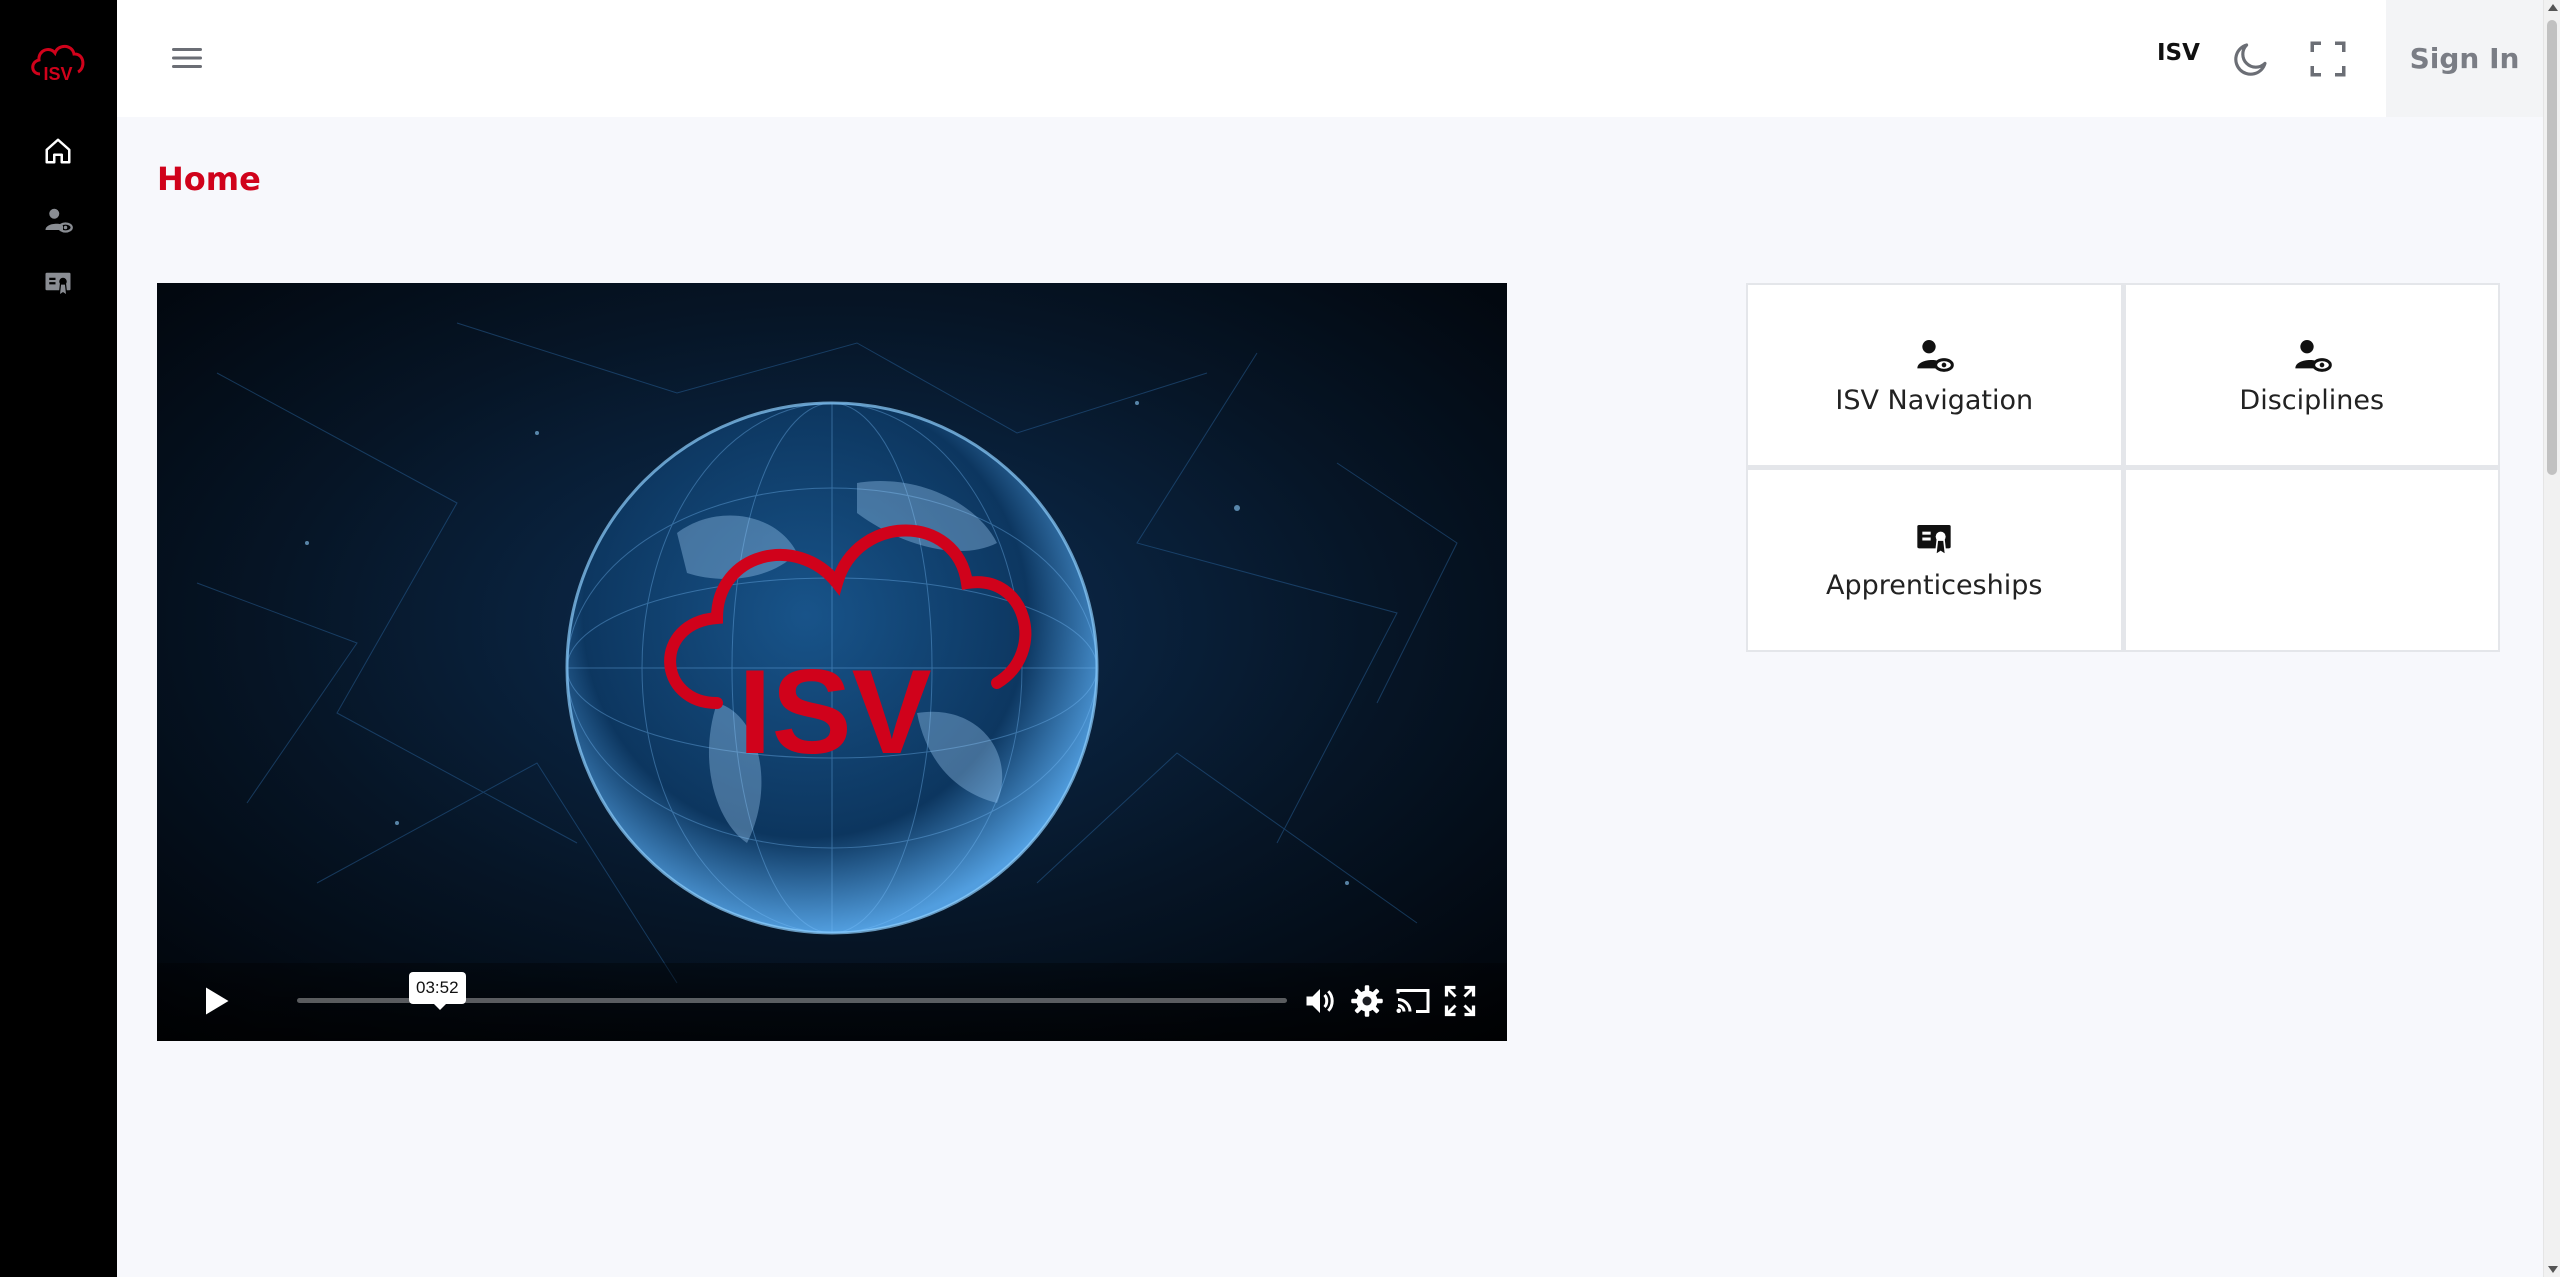 This screenshot has width=2560, height=1277. I want to click on play-icon, so click(217, 1001).